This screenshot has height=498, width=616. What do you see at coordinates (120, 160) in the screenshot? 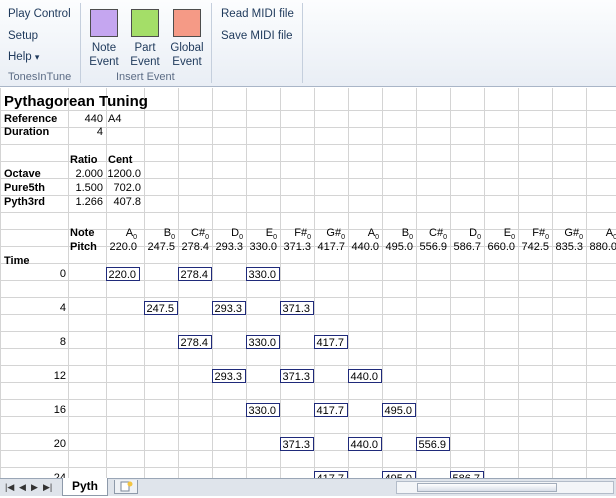
I see `cent-header: Cent` at bounding box center [120, 160].